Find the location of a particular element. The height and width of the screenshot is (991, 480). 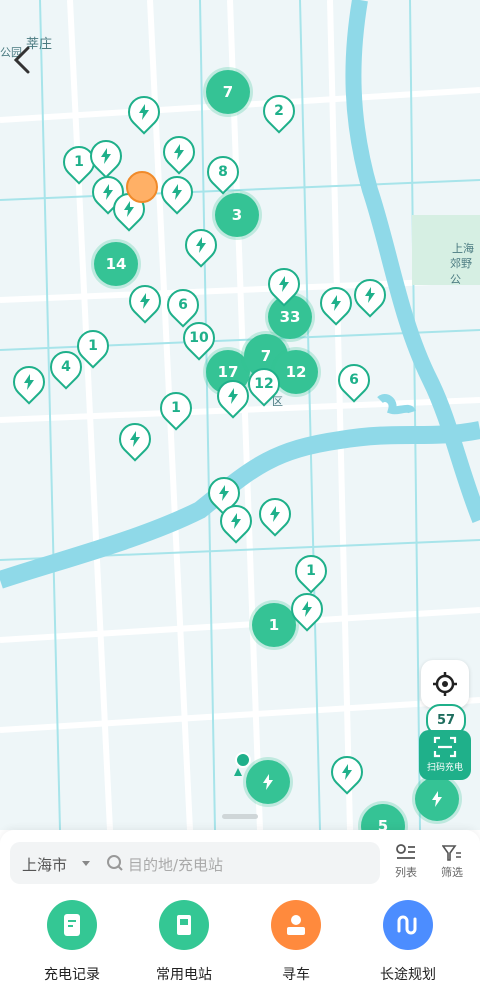

favorite-stations-button: 常用电站 is located at coordinates (184, 942).